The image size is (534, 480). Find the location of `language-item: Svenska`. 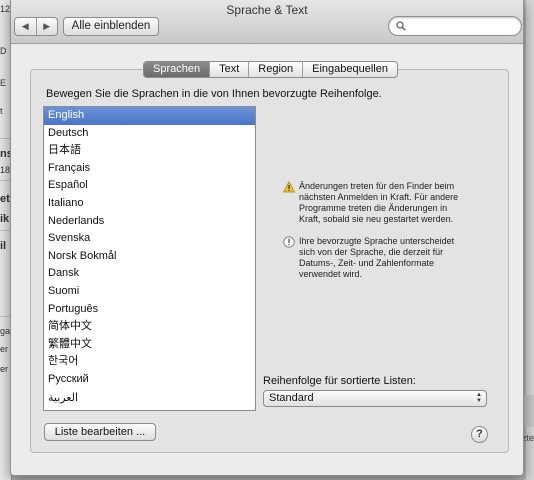

language-item: Svenska is located at coordinates (149, 239).